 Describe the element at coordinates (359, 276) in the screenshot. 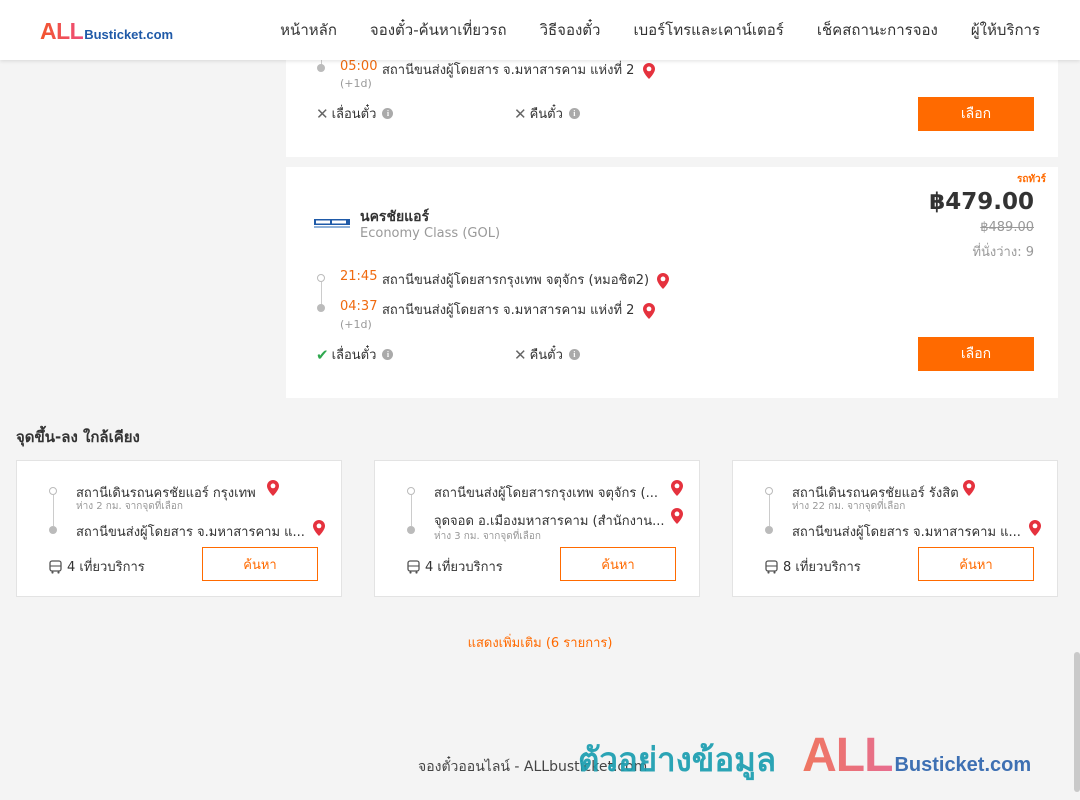

I see `departure-time: 21:45` at that location.